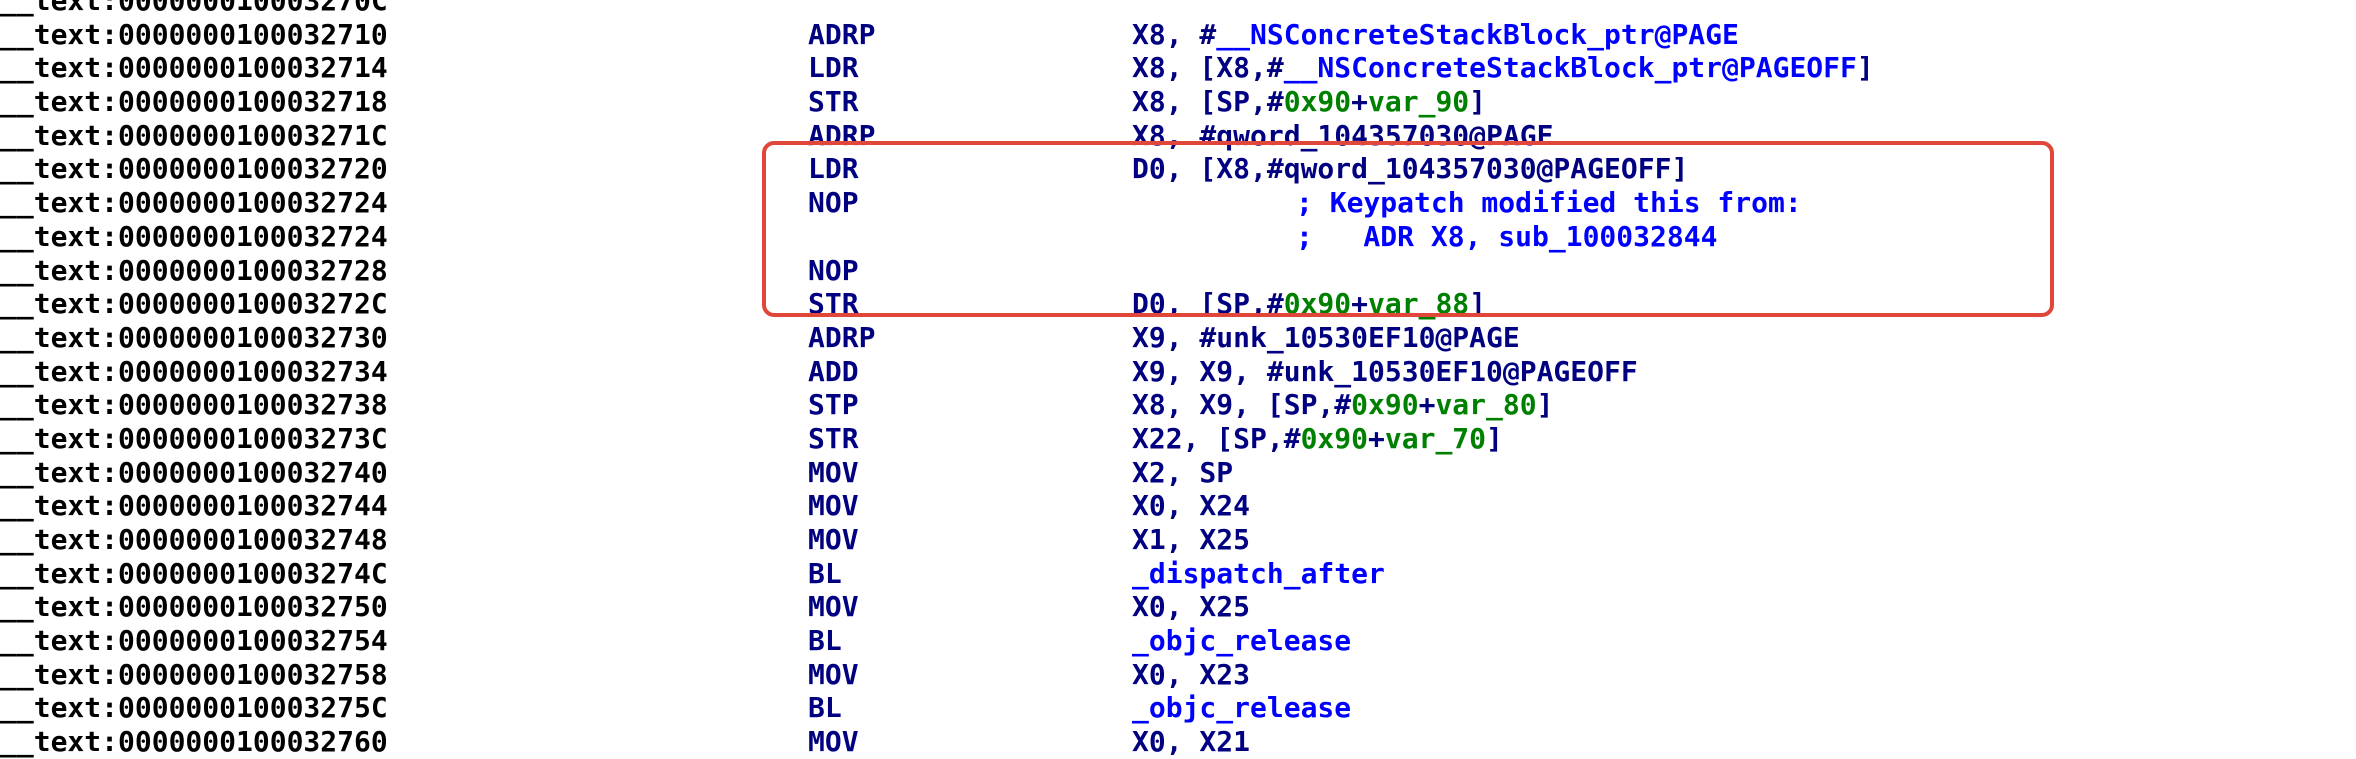 The height and width of the screenshot is (759, 2356). What do you see at coordinates (1477, 34) in the screenshot?
I see `symbol-reference: __NSConcreteStackBlock_ptr@PAGE` at bounding box center [1477, 34].